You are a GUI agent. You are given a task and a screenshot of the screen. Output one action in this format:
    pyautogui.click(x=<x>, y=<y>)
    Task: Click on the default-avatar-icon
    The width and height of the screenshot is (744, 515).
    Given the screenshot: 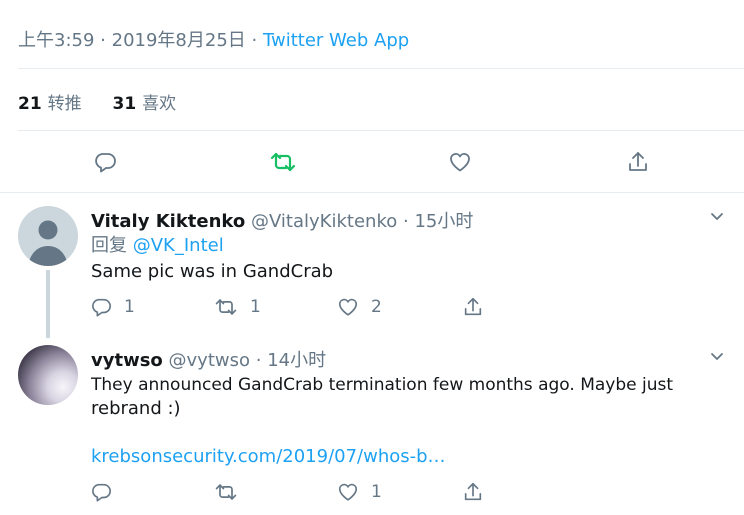 What is the action you would take?
    pyautogui.click(x=48, y=243)
    